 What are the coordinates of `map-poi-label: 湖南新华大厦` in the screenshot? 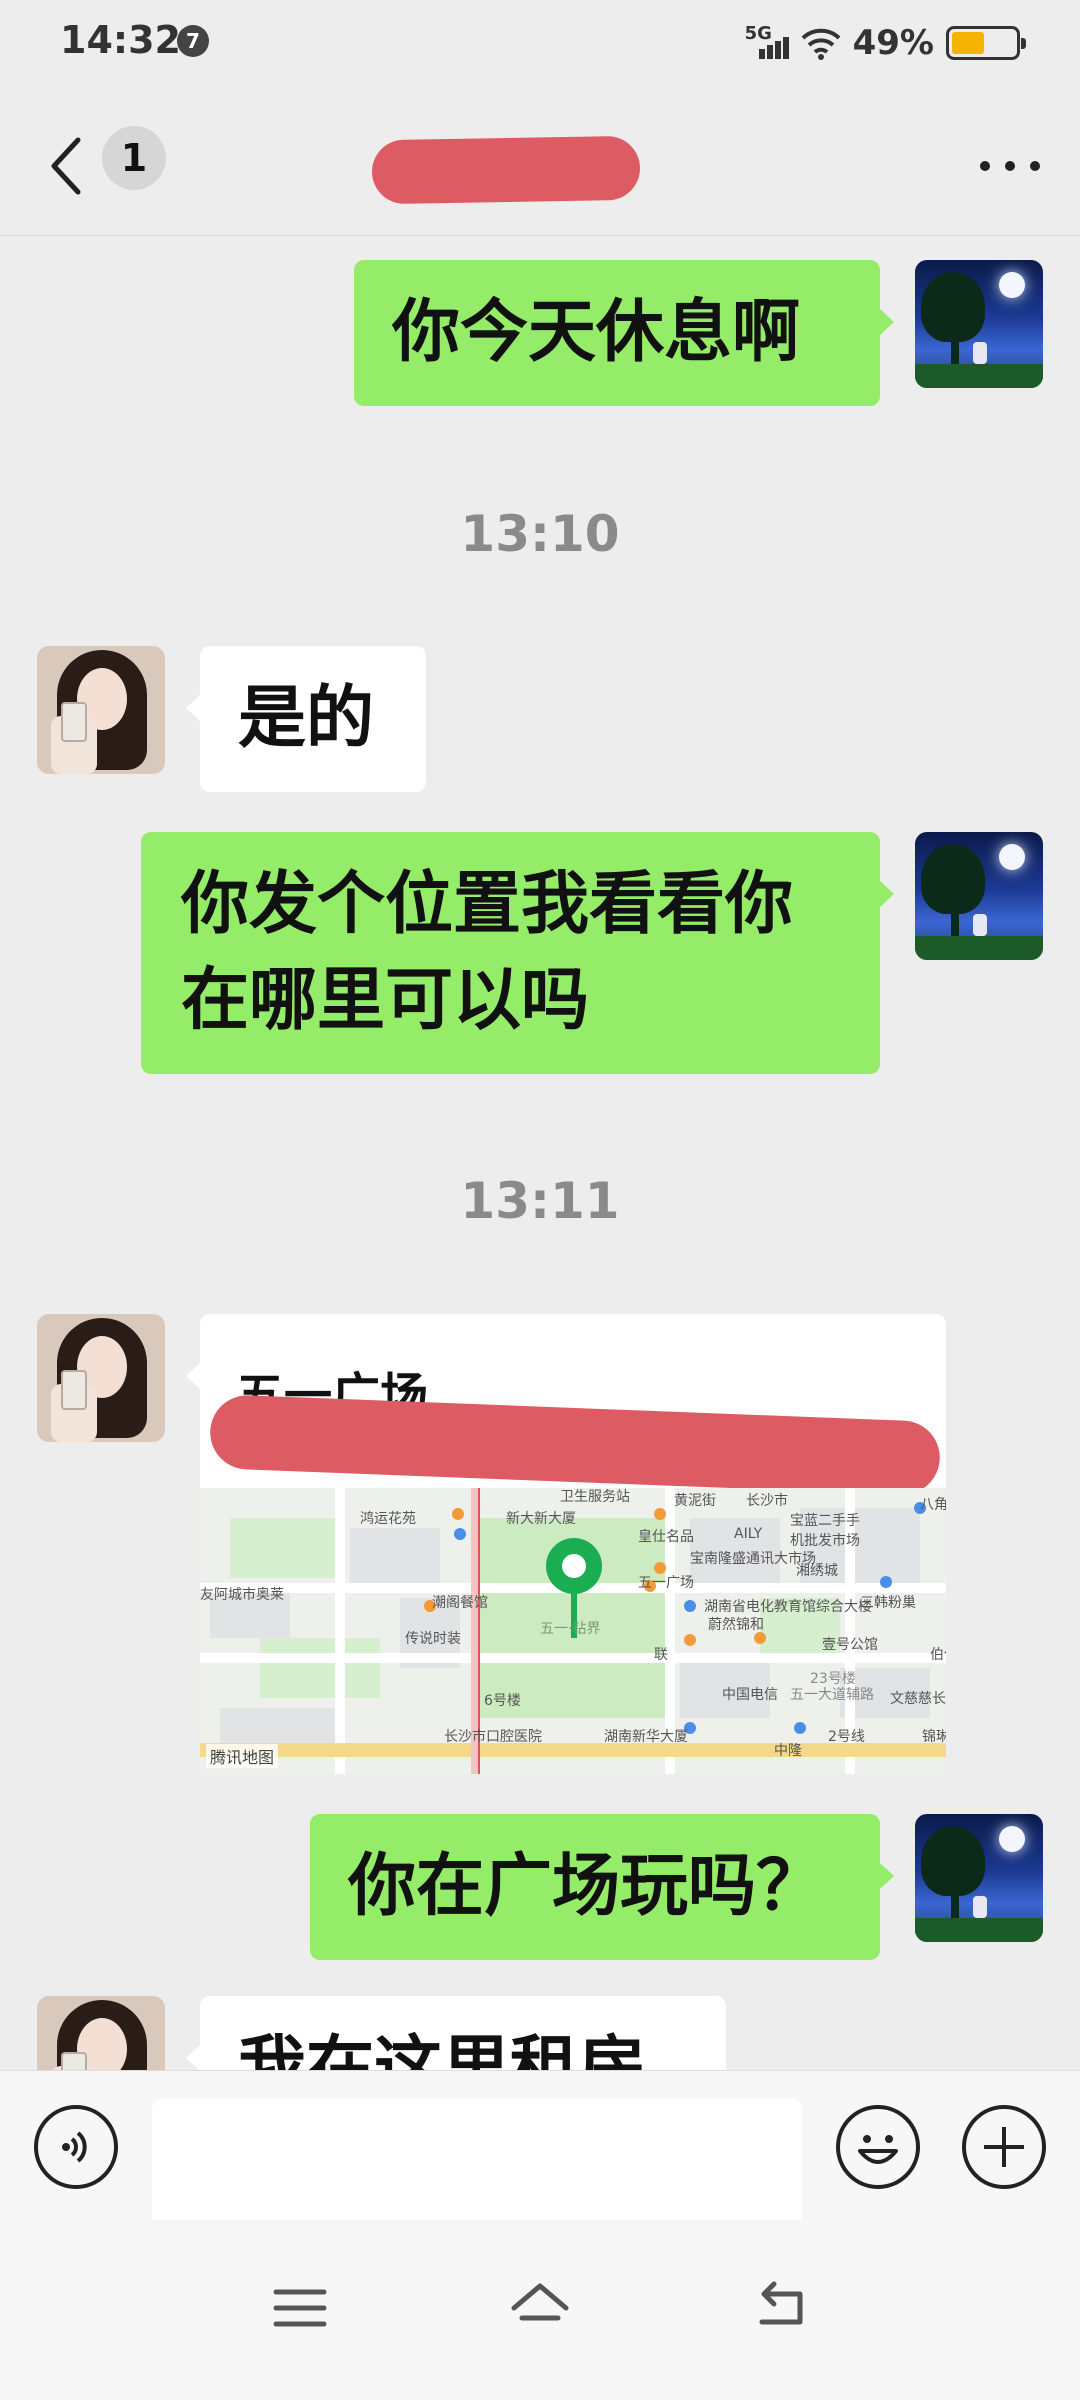 It's located at (646, 1737).